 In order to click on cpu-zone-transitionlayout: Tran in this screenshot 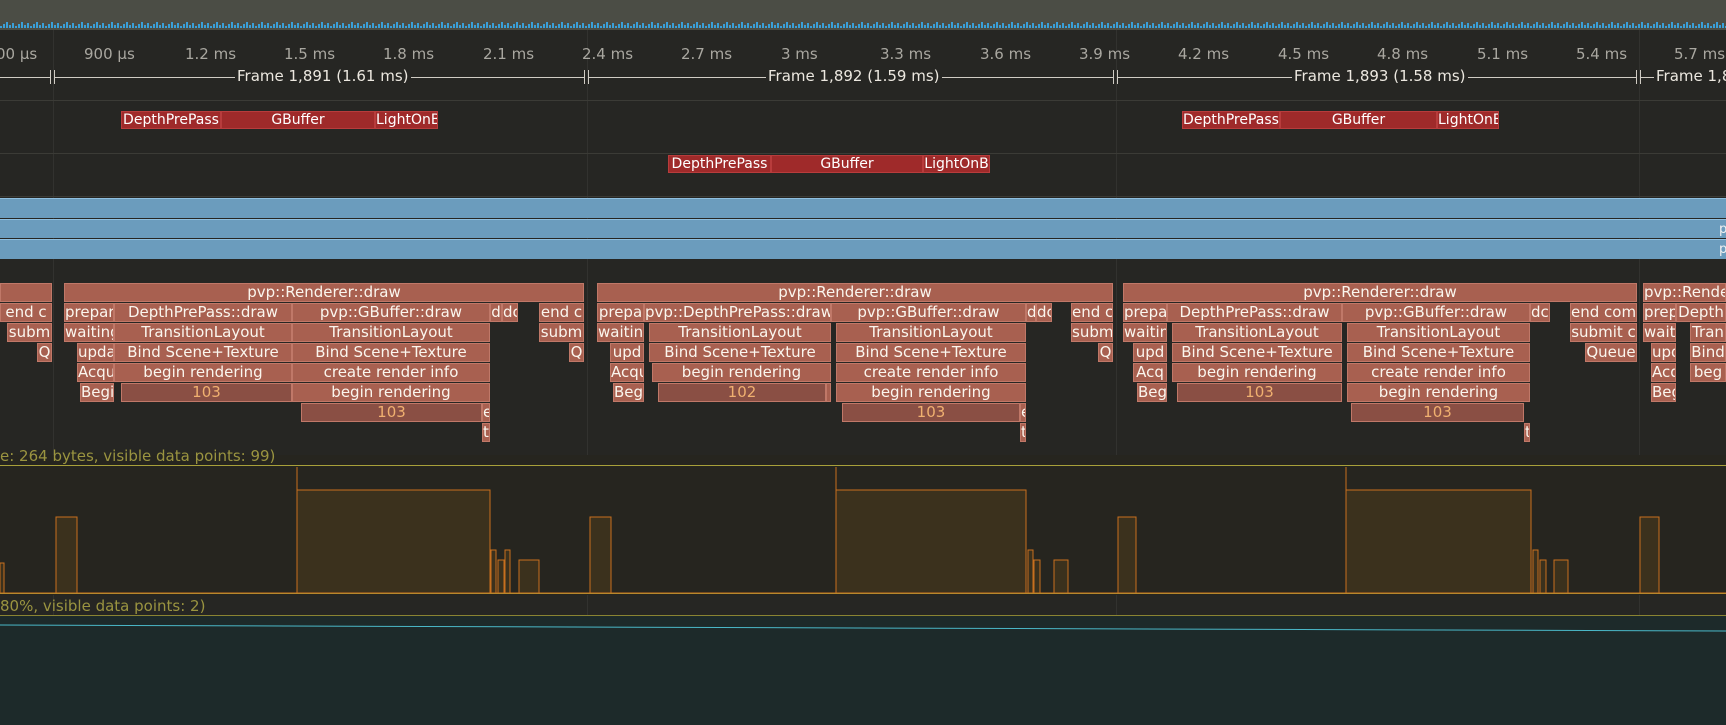, I will do `click(1708, 332)`.